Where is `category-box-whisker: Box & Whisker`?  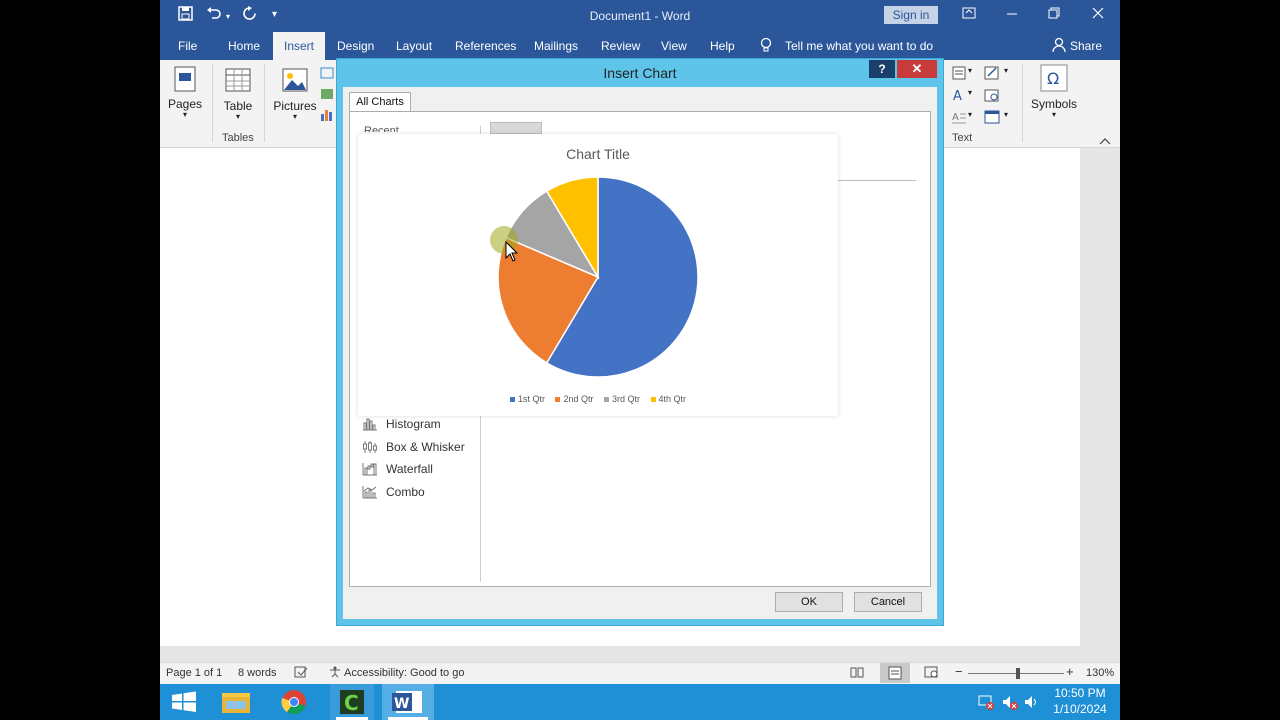
category-box-whisker: Box & Whisker is located at coordinates (413, 449).